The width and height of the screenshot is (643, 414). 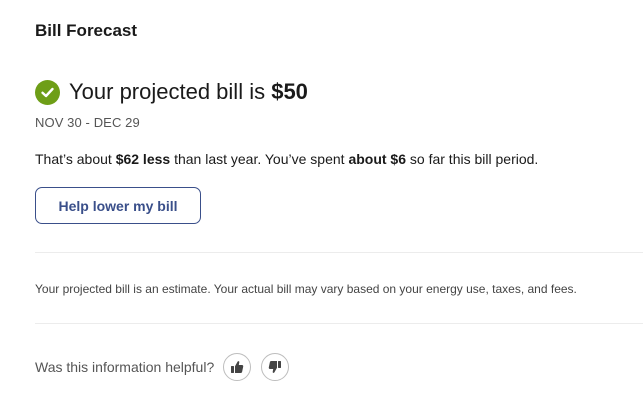 I want to click on help-lower-bill-button: Help lower my bill, so click(x=118, y=205).